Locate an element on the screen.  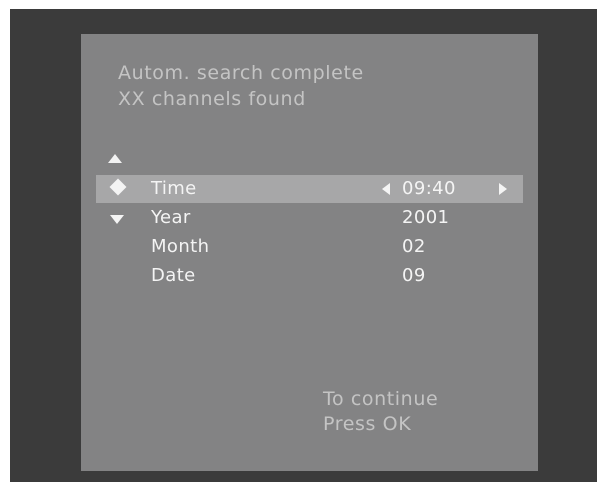
month-value: 02 is located at coordinates (414, 246).